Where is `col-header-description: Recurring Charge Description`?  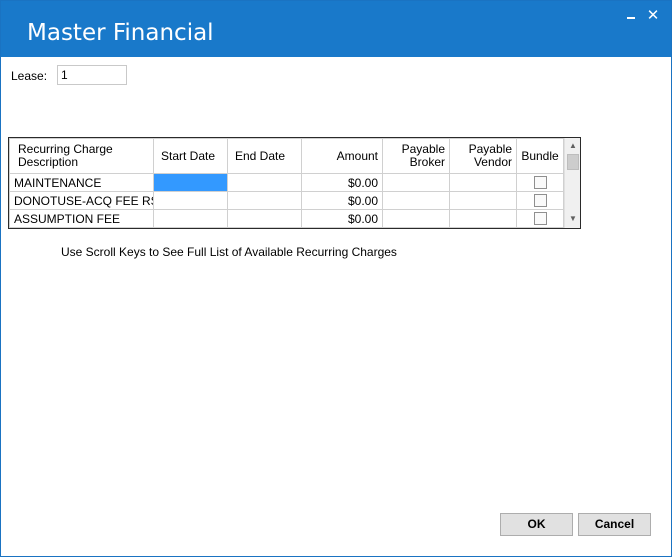 col-header-description: Recurring Charge Description is located at coordinates (81, 156).